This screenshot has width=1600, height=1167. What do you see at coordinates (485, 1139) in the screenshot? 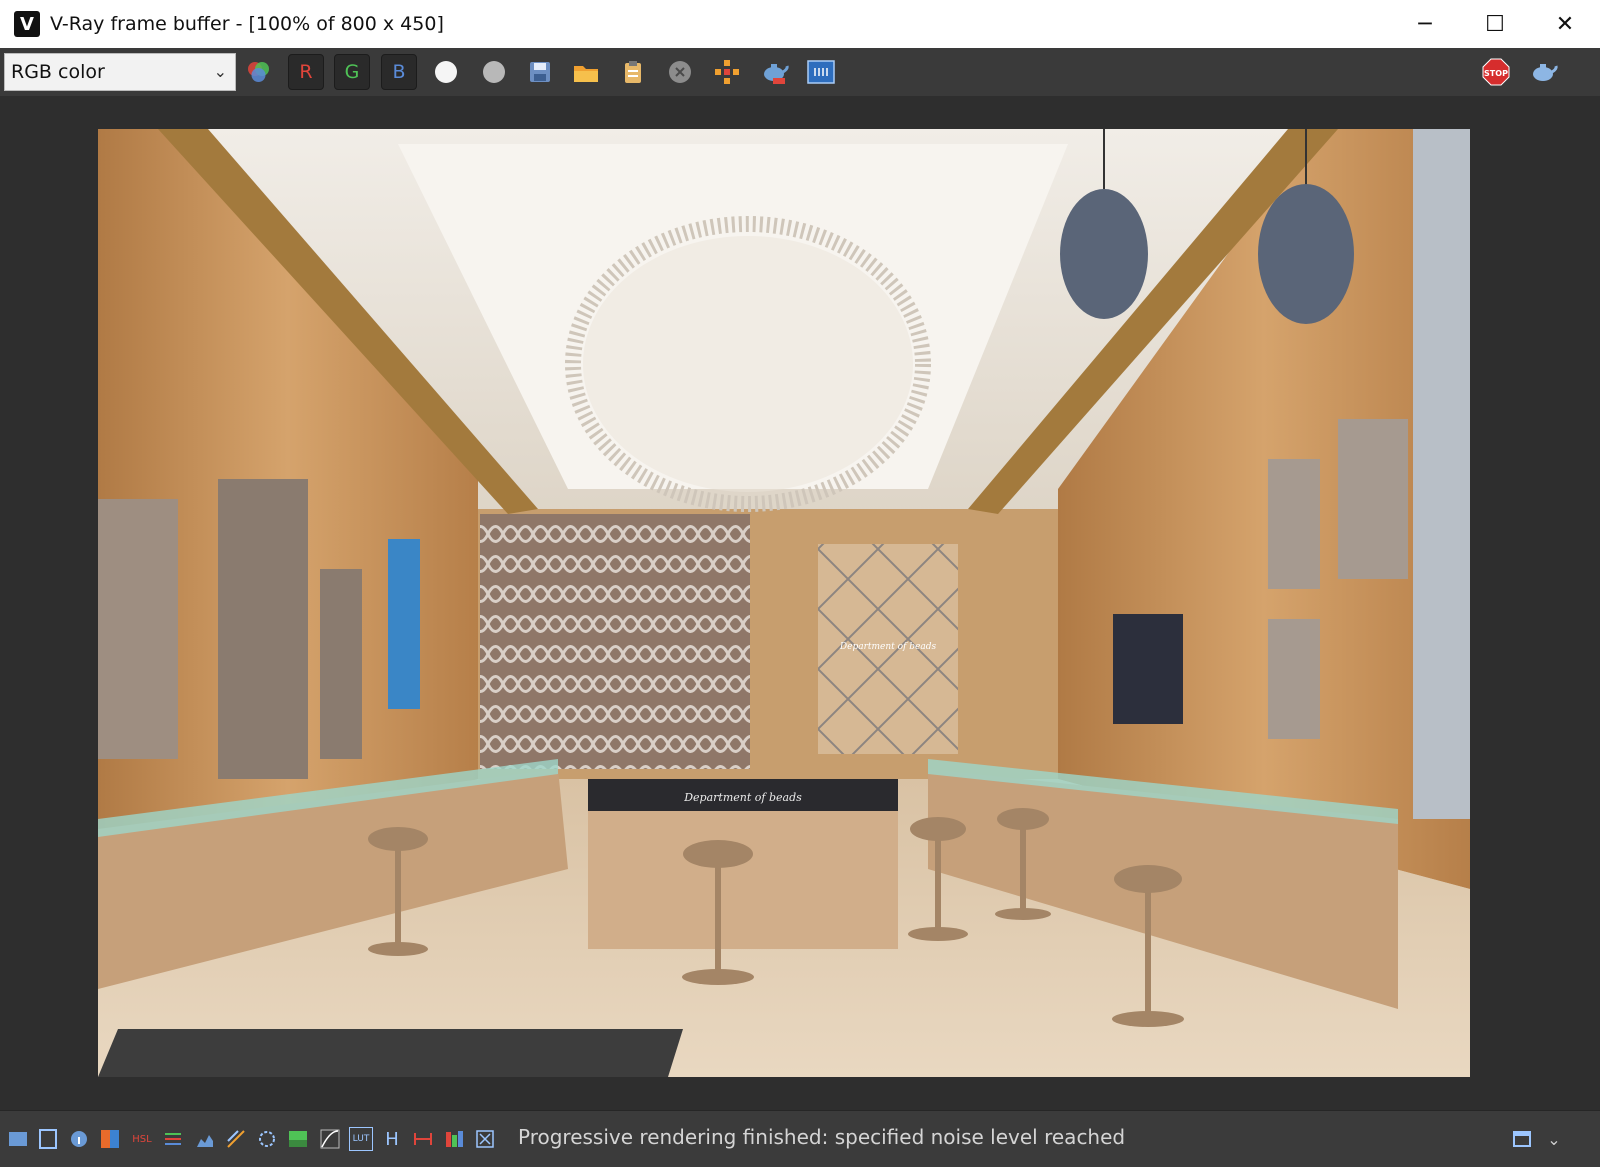
I see `ocio-icon` at bounding box center [485, 1139].